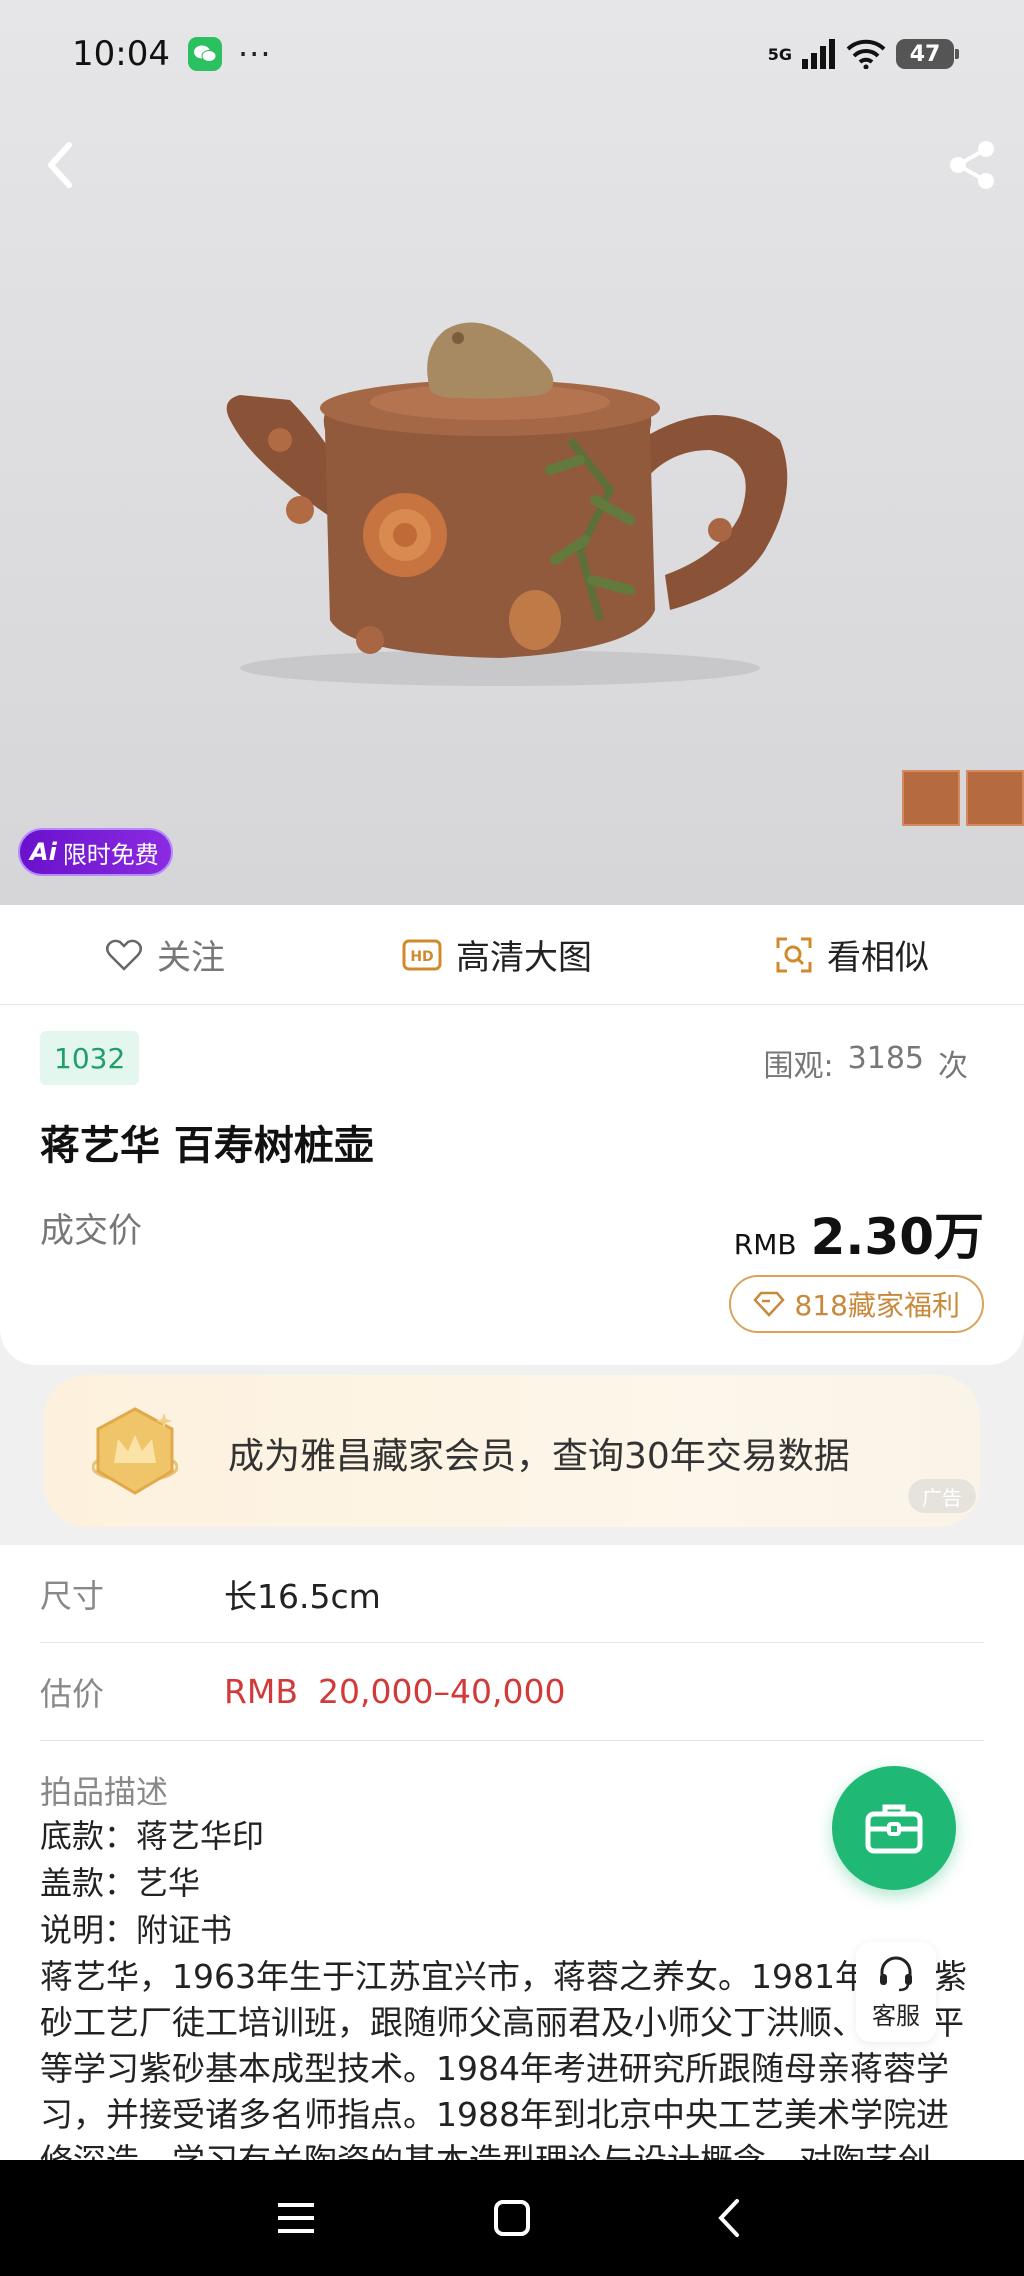 The height and width of the screenshot is (2276, 1024). I want to click on estimate-range: 20,000–40,000, so click(442, 1691).